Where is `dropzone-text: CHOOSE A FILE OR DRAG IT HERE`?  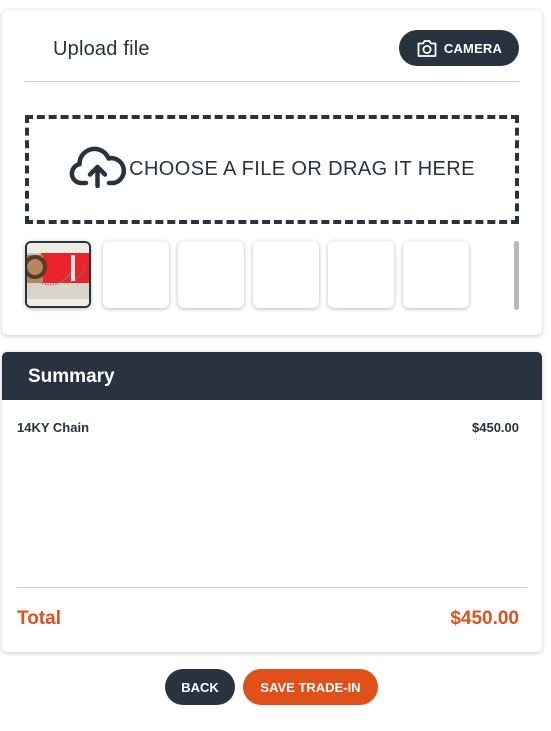 dropzone-text: CHOOSE A FILE OR DRAG IT HERE is located at coordinates (302, 169).